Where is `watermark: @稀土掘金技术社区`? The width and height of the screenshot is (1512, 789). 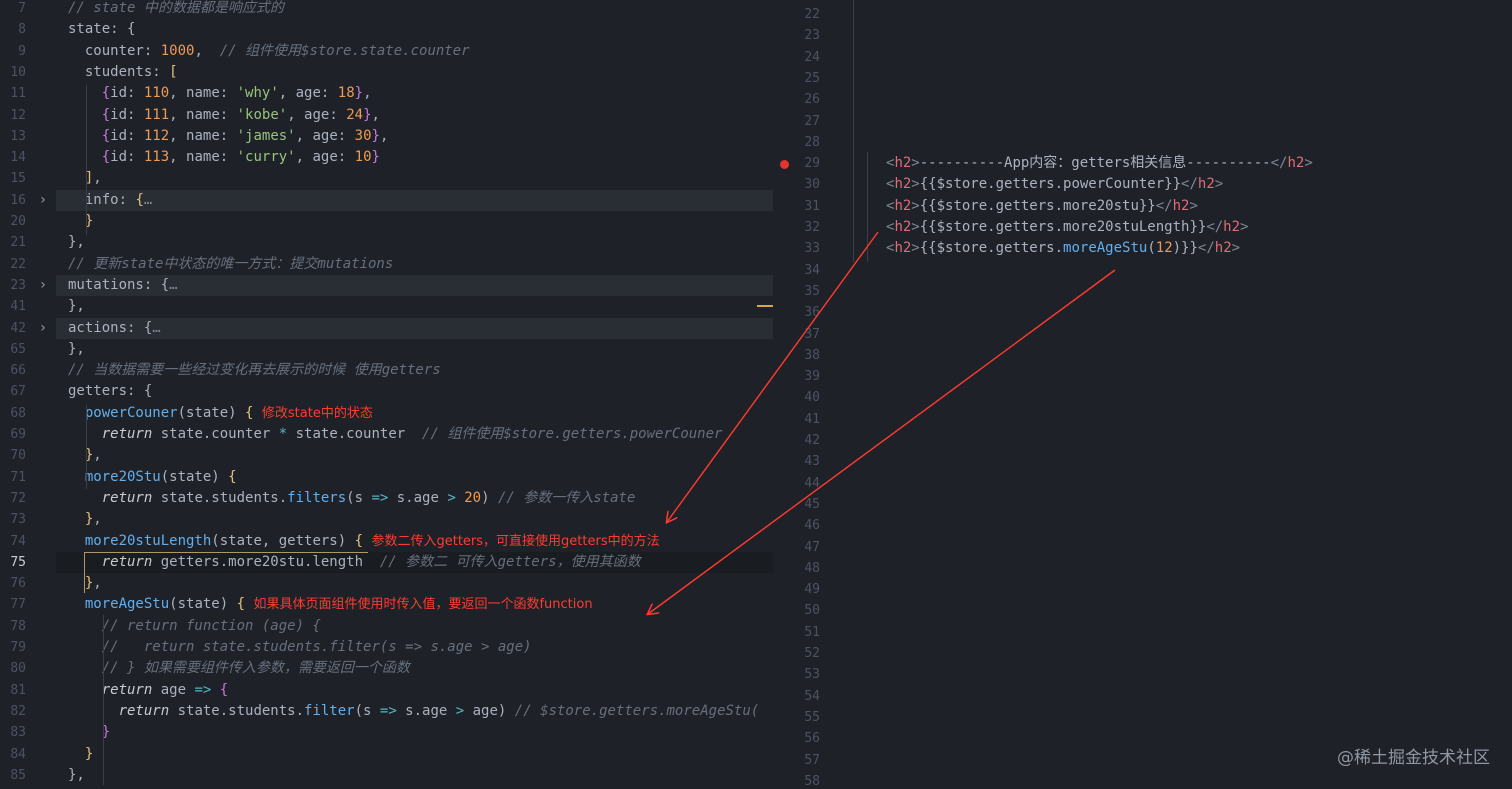
watermark: @稀土掘金技术社区 is located at coordinates (1413, 758).